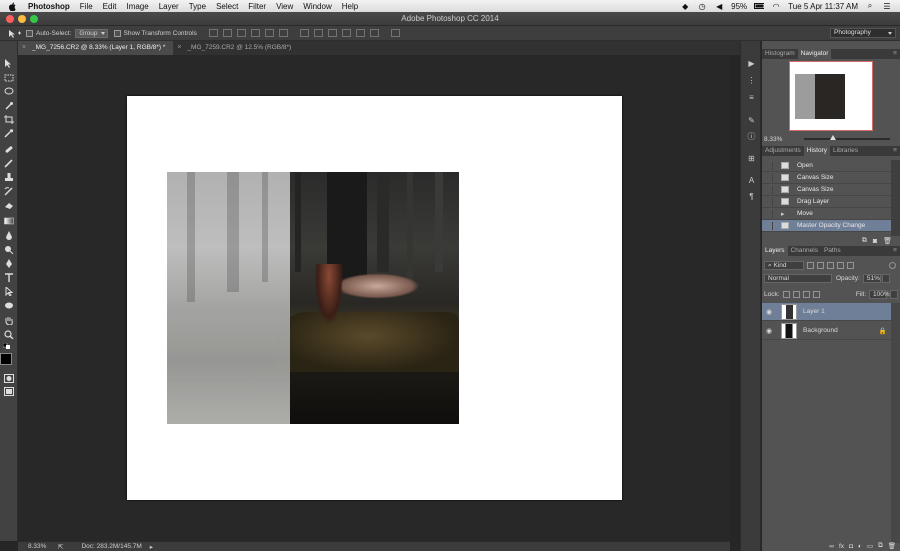 The width and height of the screenshot is (900, 551). Describe the element at coordinates (751, 80) in the screenshot. I see `adjust-icon: ⋮` at that location.